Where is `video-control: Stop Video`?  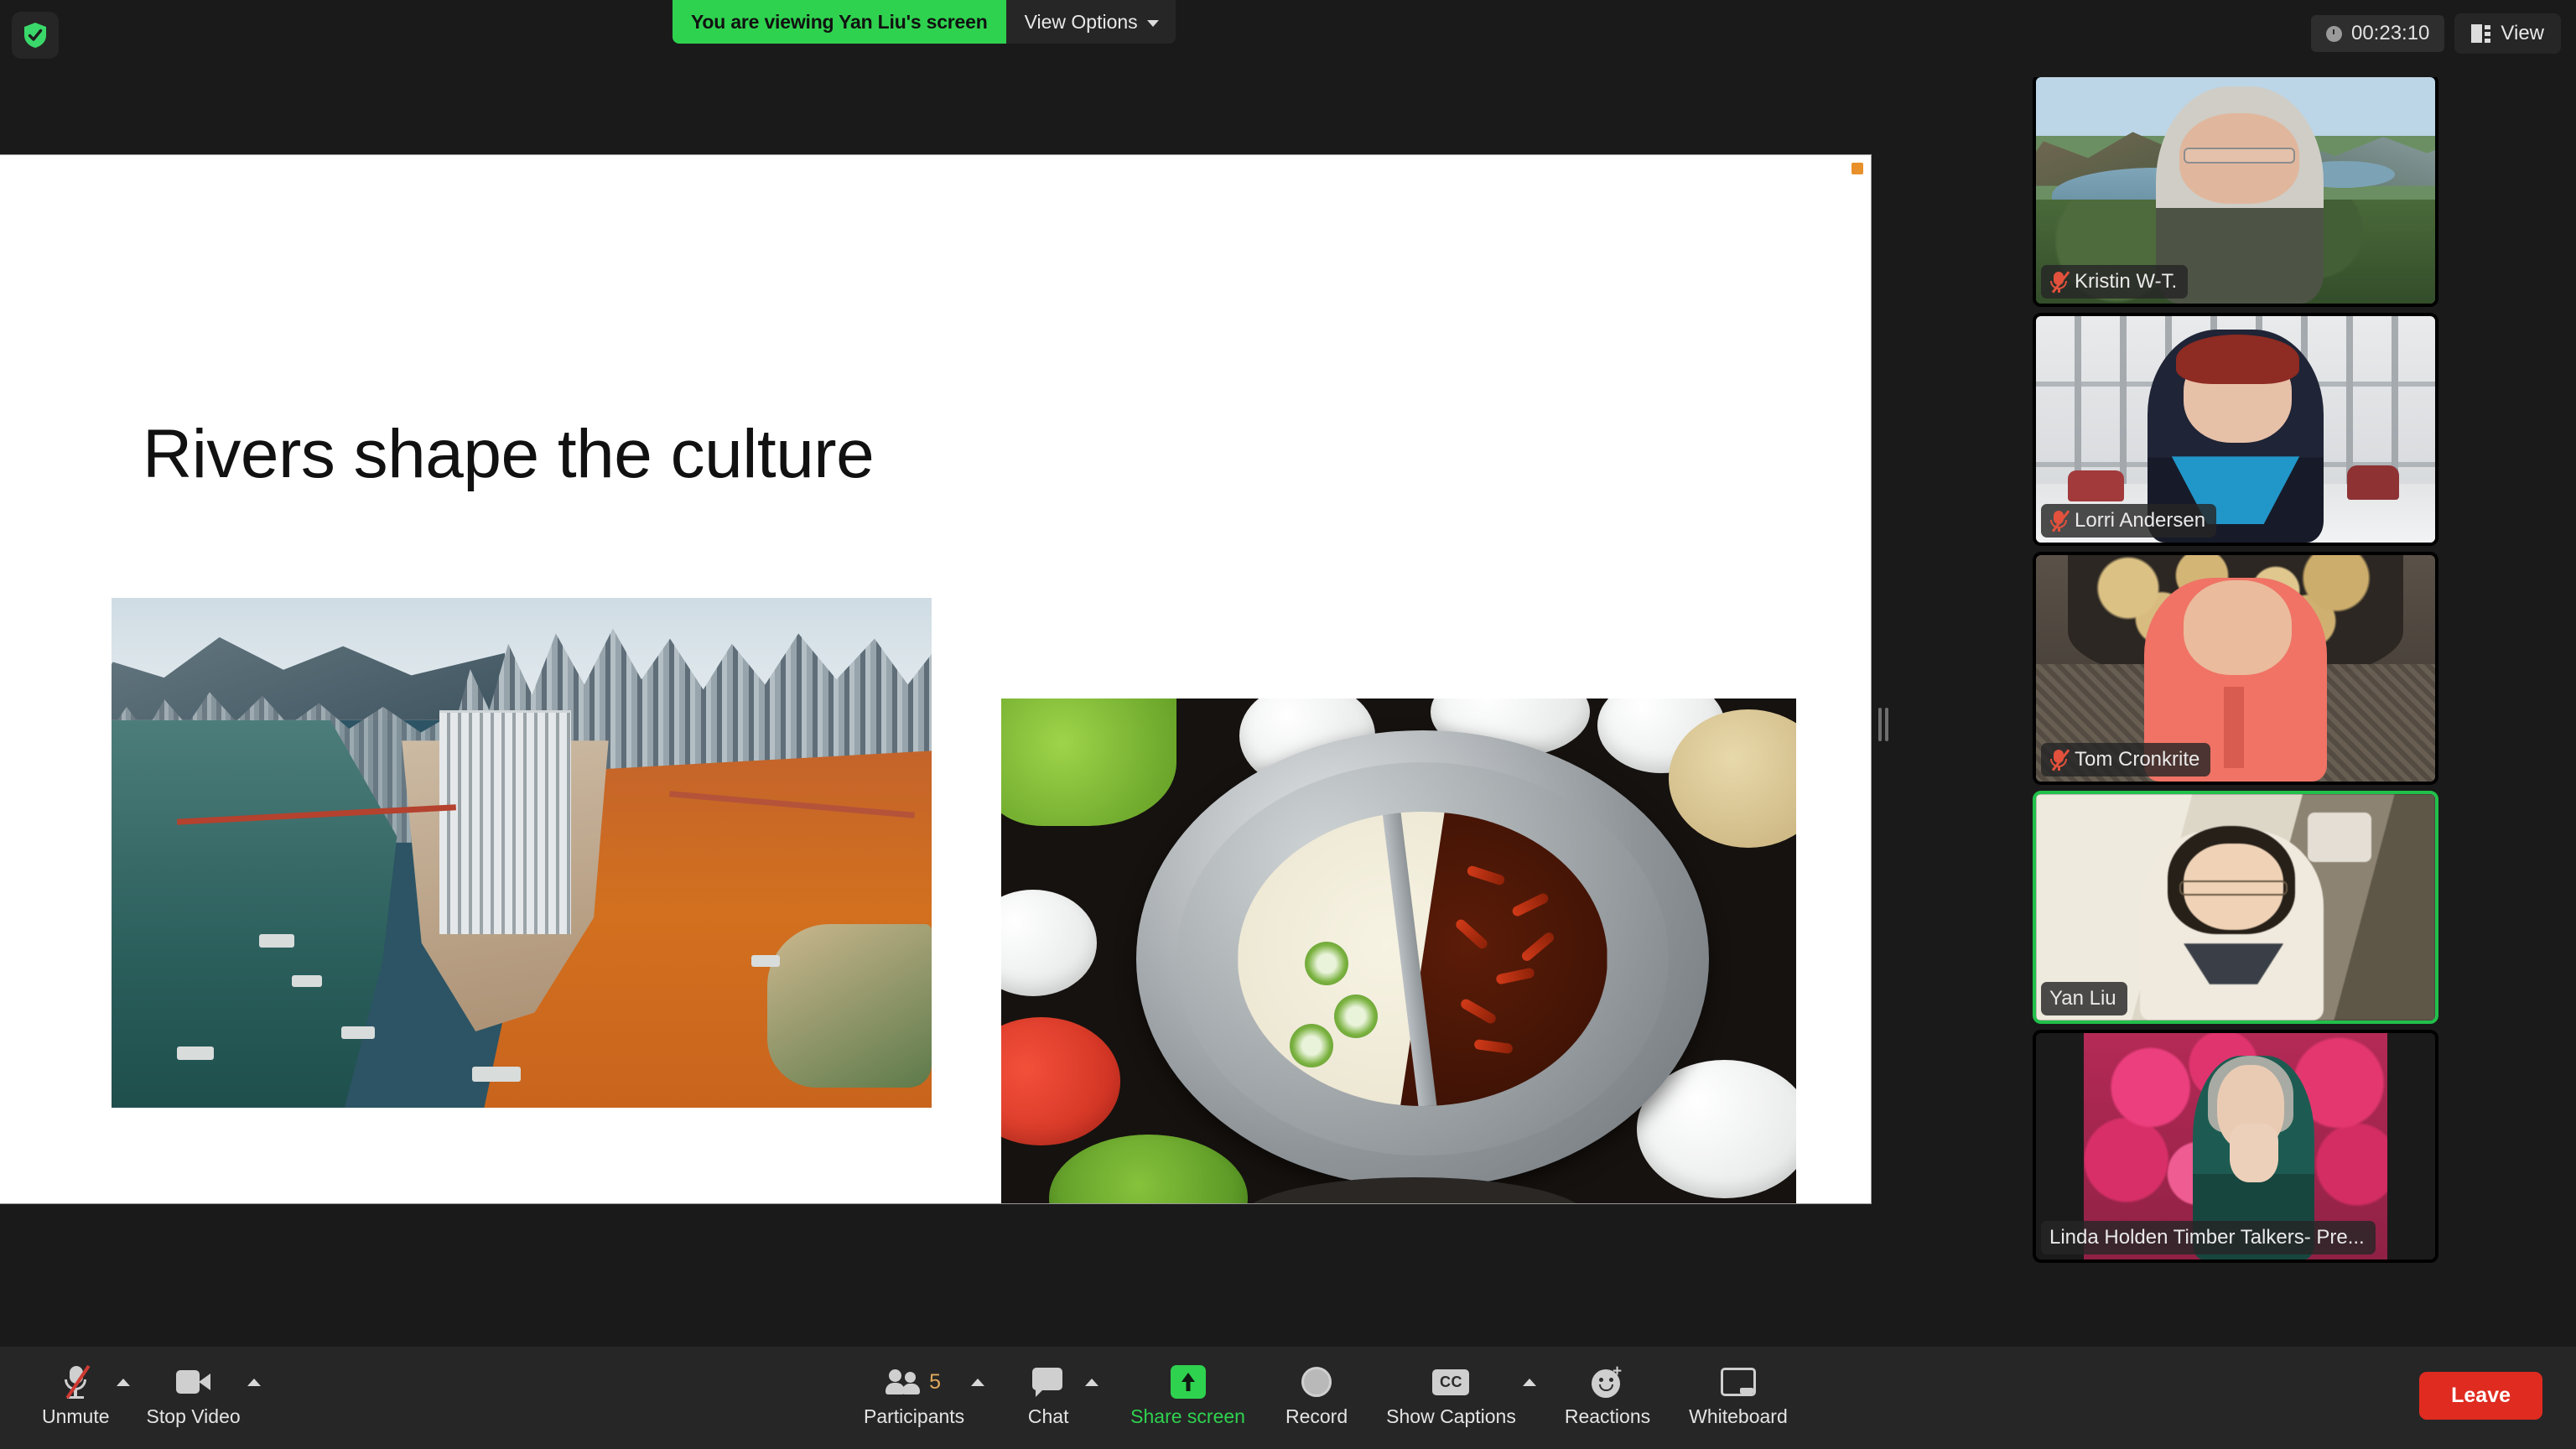
video-control: Stop Video is located at coordinates (199, 1394).